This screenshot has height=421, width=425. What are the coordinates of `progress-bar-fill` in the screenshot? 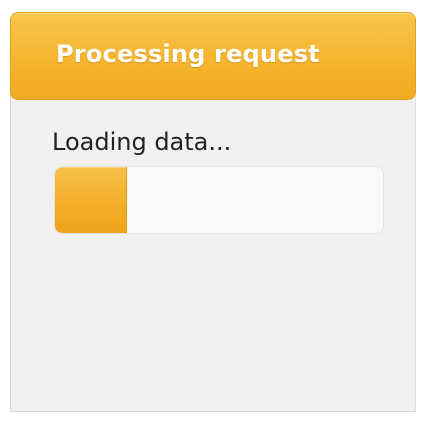 It's located at (91, 200).